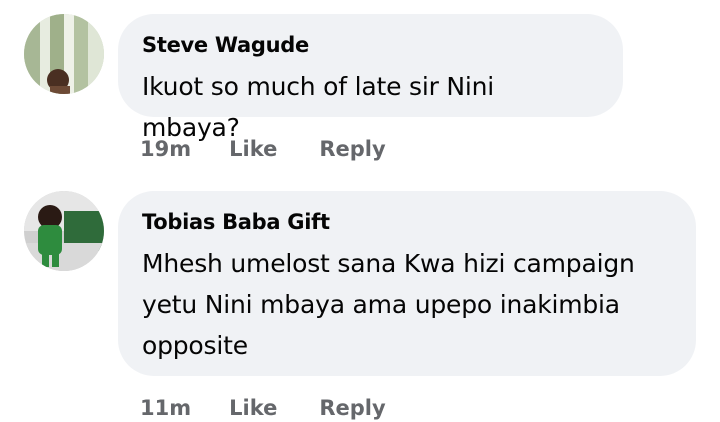 The image size is (720, 422). Describe the element at coordinates (370, 45) in the screenshot. I see `comment-author: Steve Wagude` at that location.